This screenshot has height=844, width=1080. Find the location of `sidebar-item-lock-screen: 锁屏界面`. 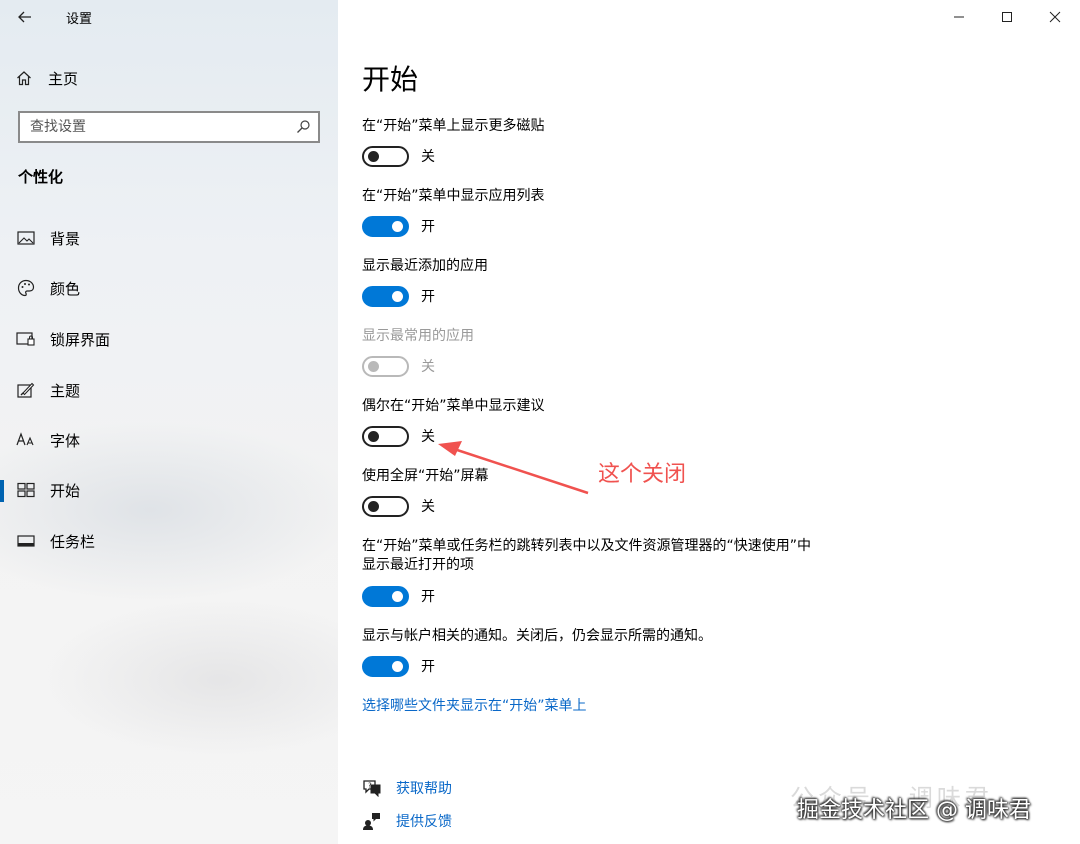

sidebar-item-lock-screen: 锁屏界面 is located at coordinates (169, 339).